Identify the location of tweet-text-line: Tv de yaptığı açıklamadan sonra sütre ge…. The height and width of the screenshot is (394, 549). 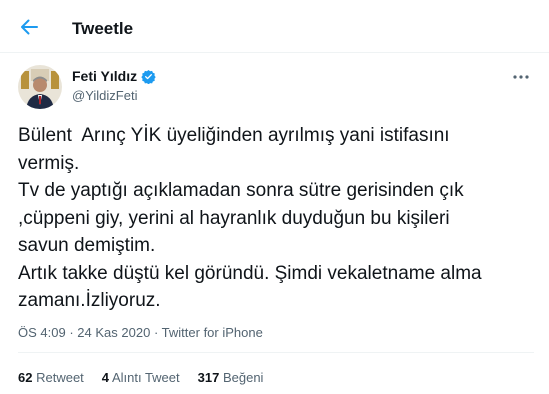
(241, 190).